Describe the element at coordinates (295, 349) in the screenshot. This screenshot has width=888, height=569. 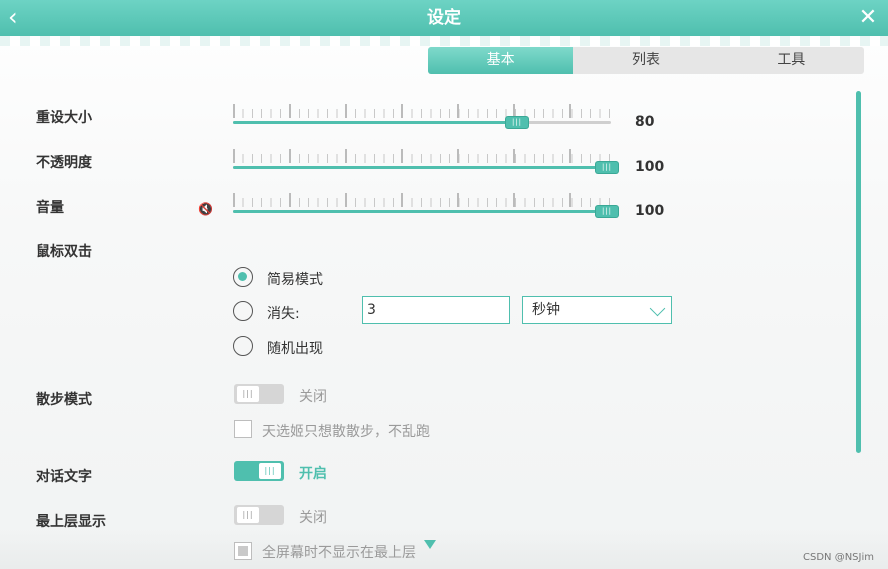
I see `radio-random-label: 随机出现` at that location.